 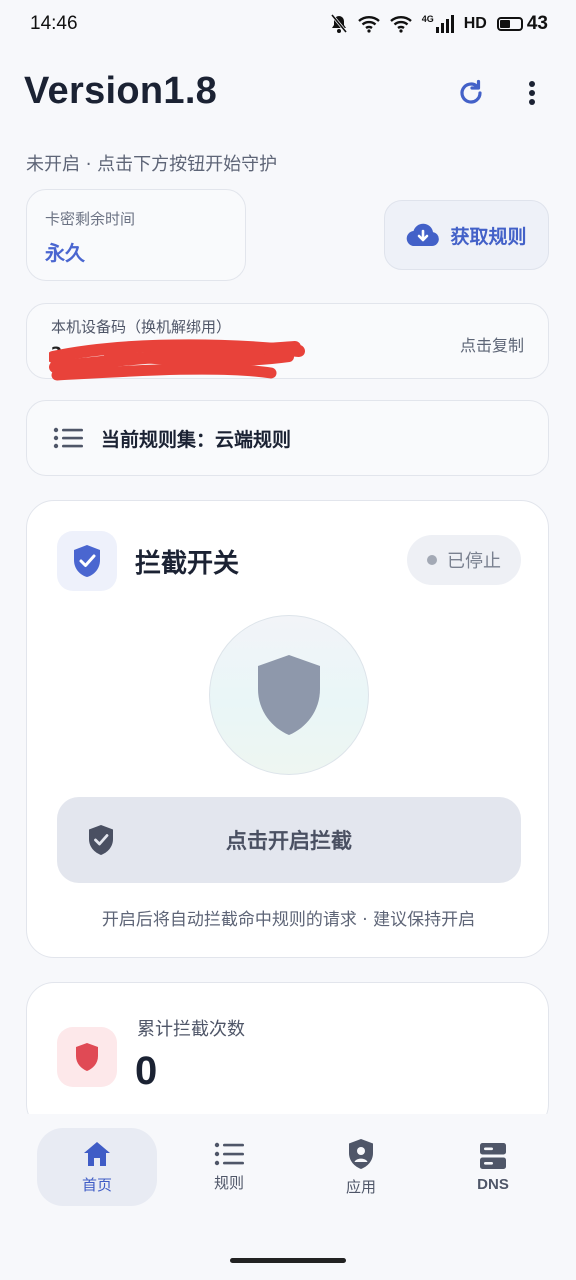 I want to click on nav-label-rules: 规则, so click(x=228, y=1182).